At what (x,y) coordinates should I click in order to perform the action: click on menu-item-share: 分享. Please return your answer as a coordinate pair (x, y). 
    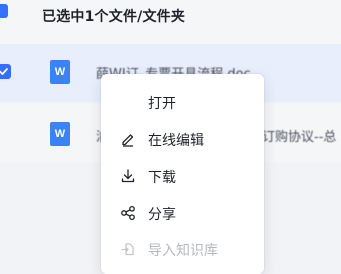
    Looking at the image, I should click on (182, 213).